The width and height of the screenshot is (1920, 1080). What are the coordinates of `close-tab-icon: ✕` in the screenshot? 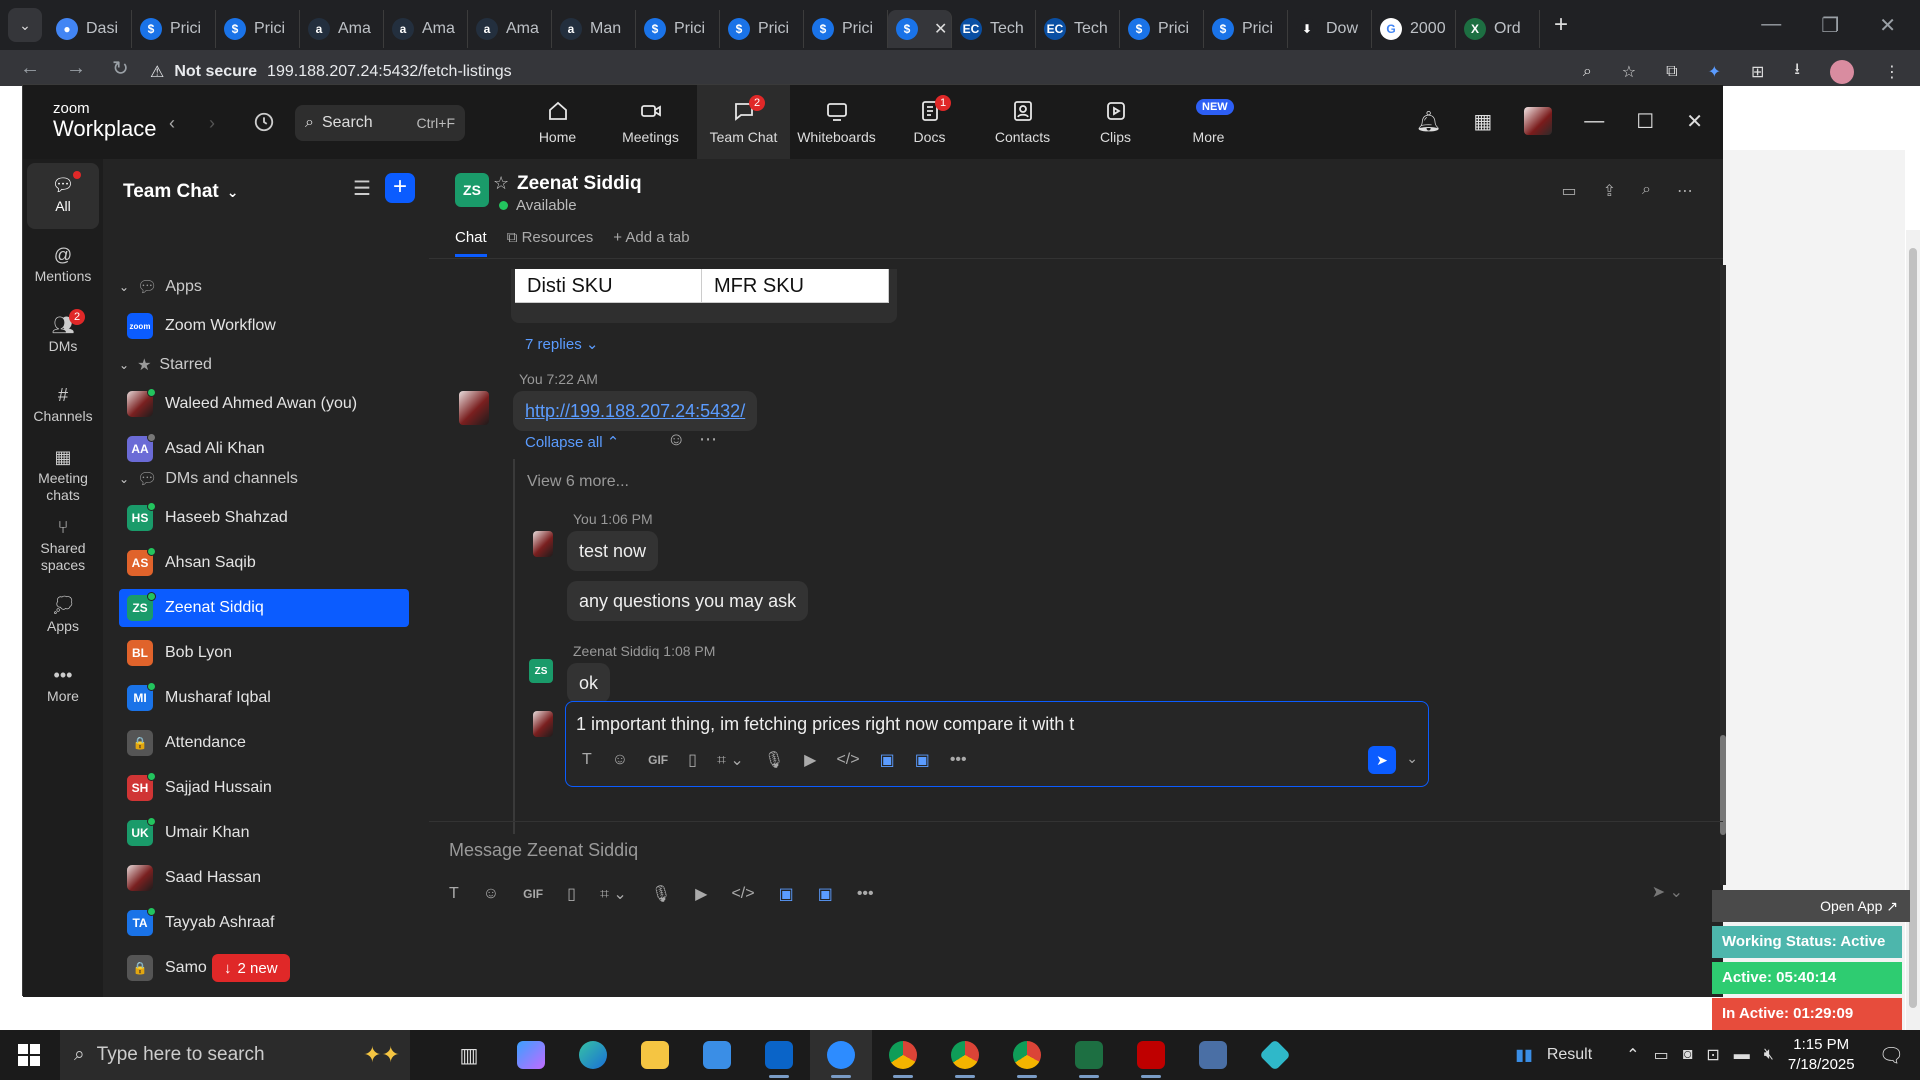 It's located at (940, 29).